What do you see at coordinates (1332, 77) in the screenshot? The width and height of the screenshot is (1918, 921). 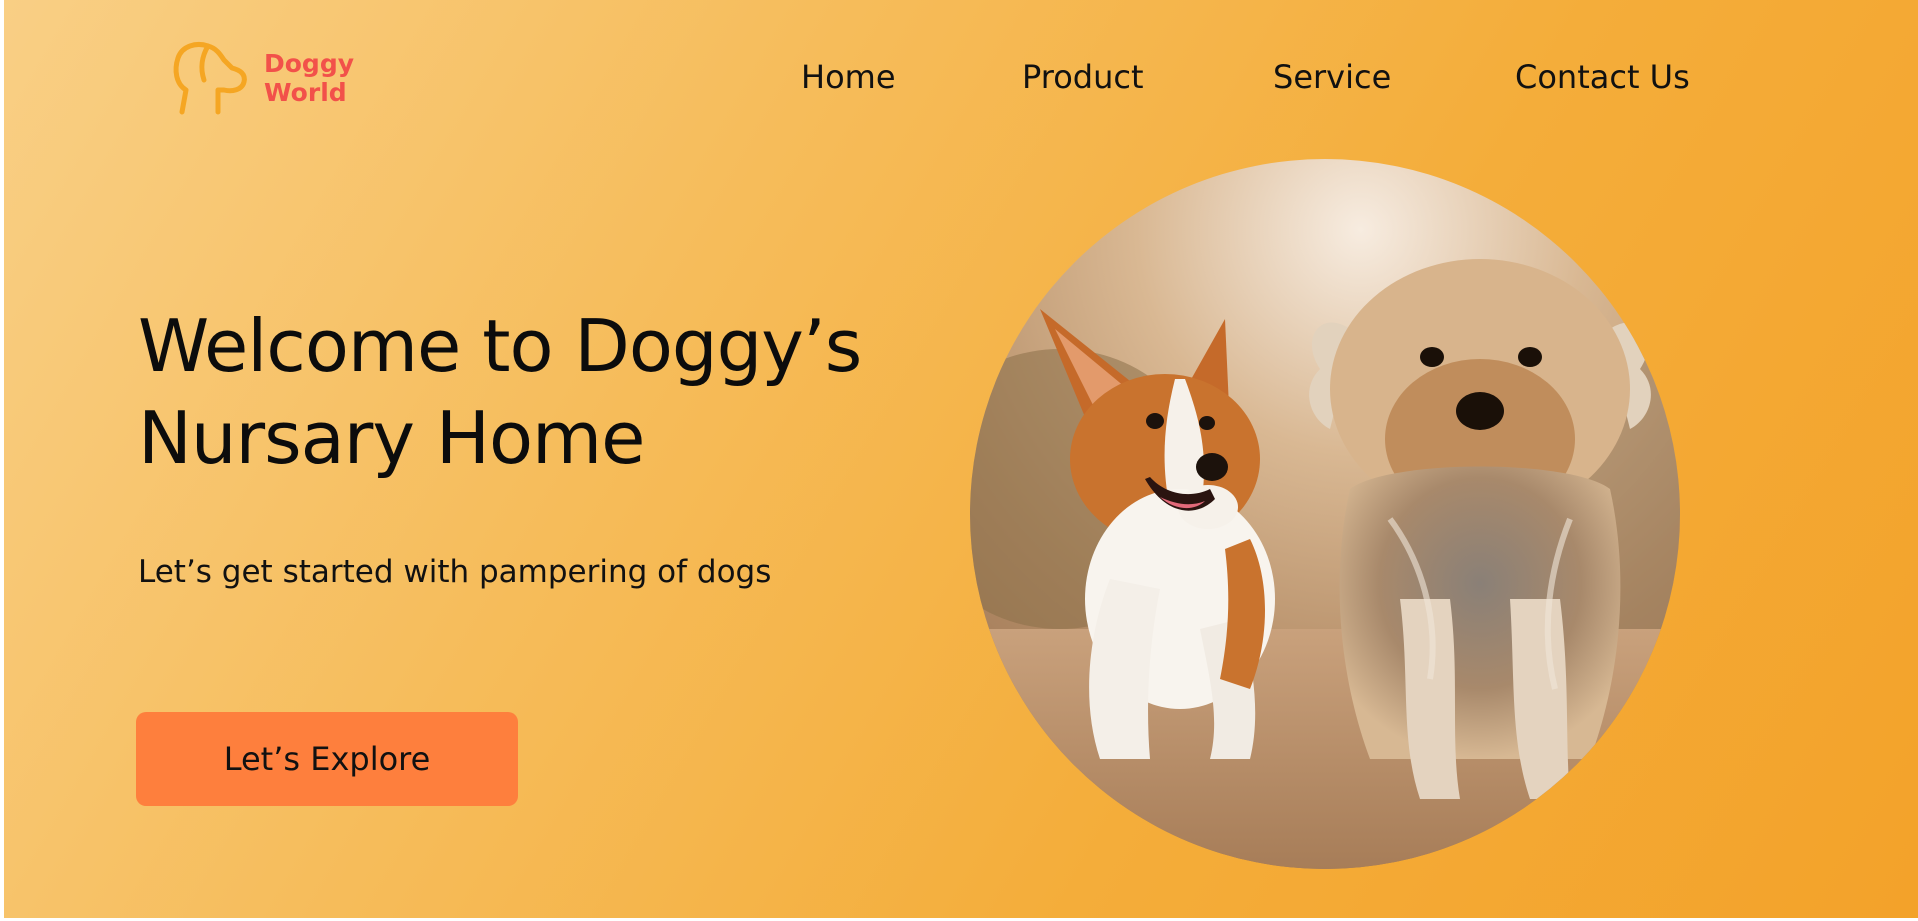 I see `nav-service: Service` at bounding box center [1332, 77].